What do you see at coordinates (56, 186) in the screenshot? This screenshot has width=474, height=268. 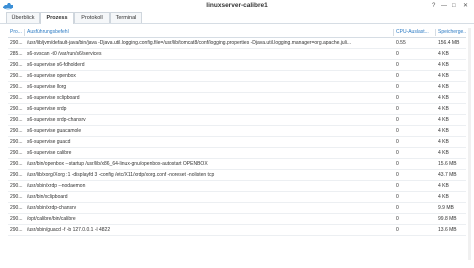 I see `cell-command: /usr/sbin/xrdp --nodaemon` at bounding box center [56, 186].